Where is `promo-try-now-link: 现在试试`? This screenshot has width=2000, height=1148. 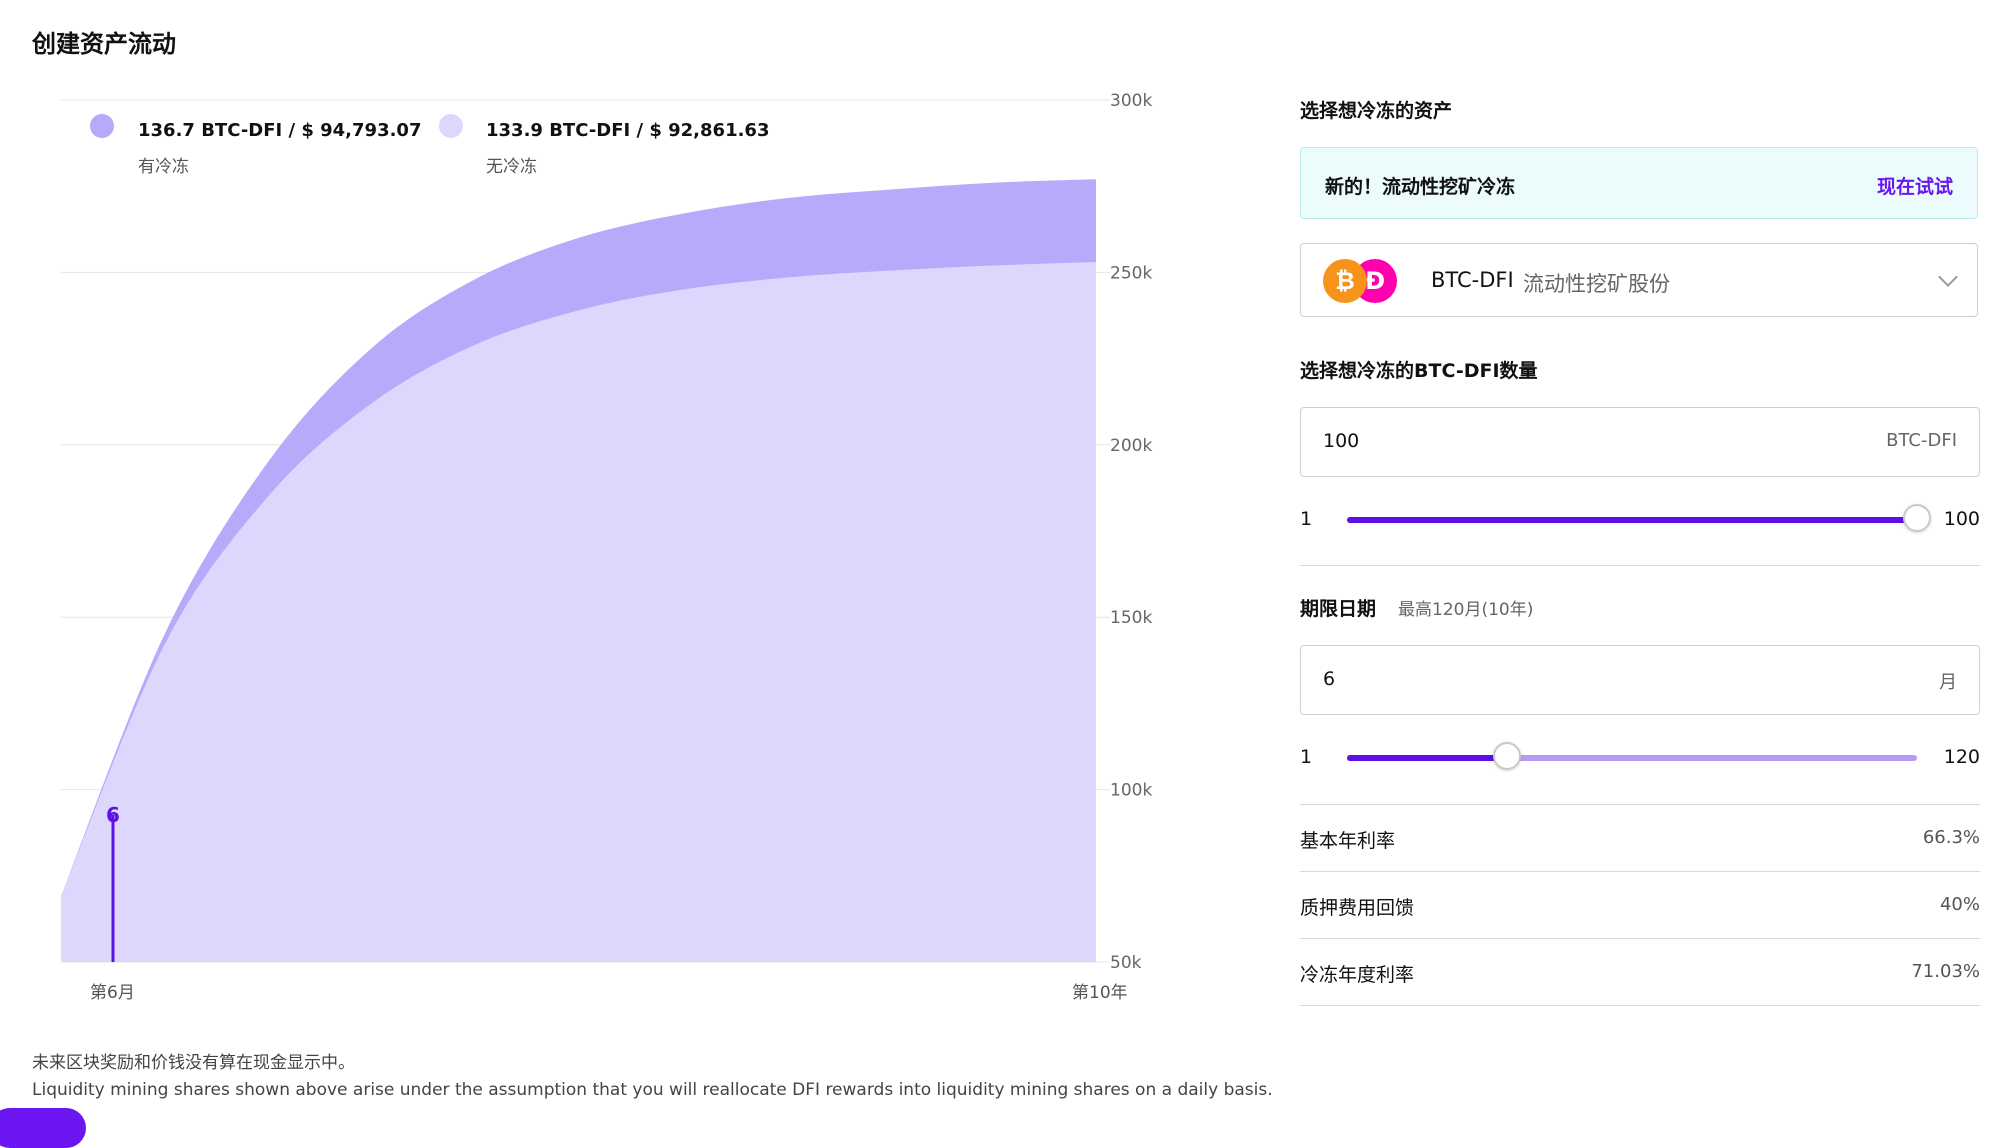 promo-try-now-link: 现在试试 is located at coordinates (1915, 185).